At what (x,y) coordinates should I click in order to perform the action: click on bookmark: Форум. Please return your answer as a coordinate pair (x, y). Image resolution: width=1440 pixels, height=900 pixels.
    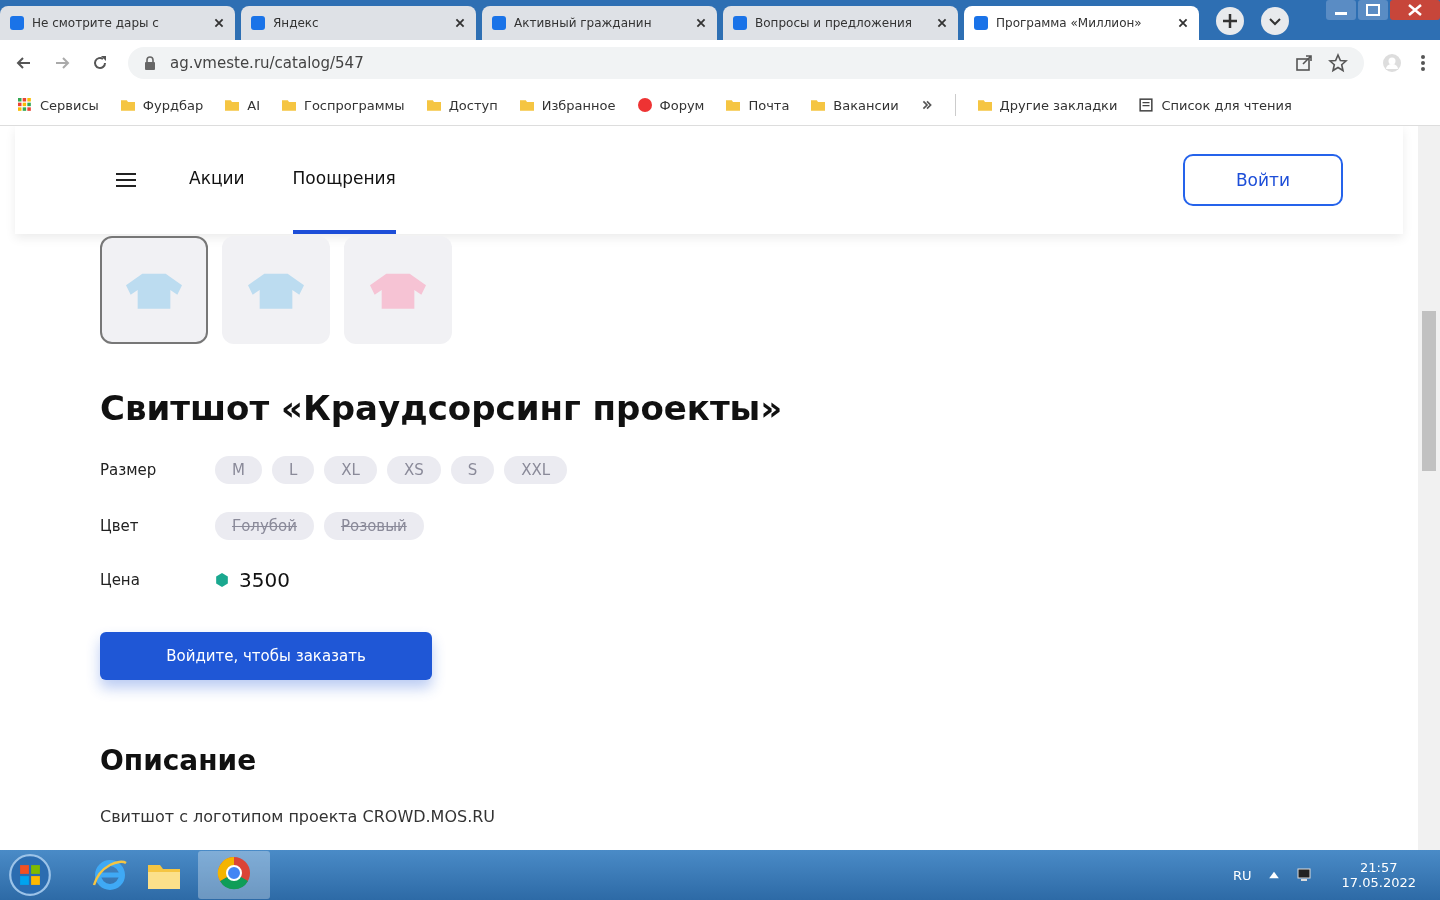
    Looking at the image, I should click on (671, 105).